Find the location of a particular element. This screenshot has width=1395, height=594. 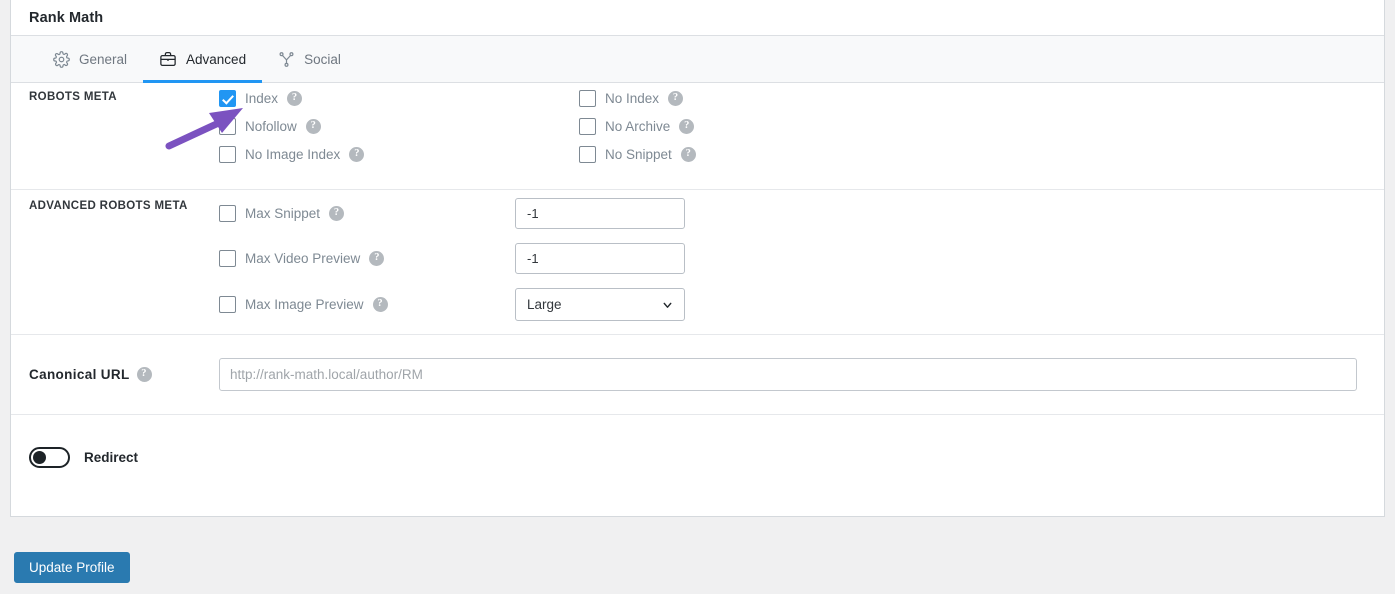

no-image-index-label: No Image Index is located at coordinates (293, 154).